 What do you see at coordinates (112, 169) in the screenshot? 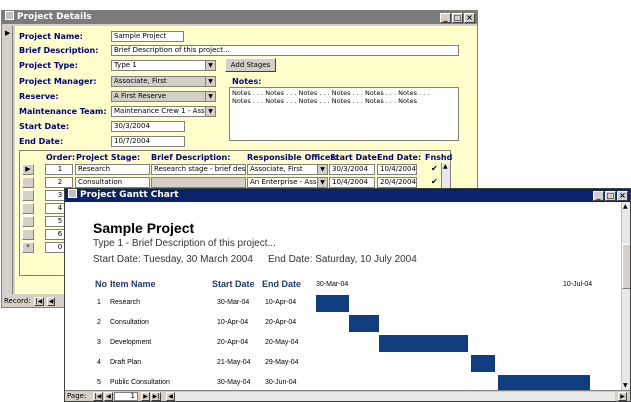
I see `stage-cell: Research` at bounding box center [112, 169].